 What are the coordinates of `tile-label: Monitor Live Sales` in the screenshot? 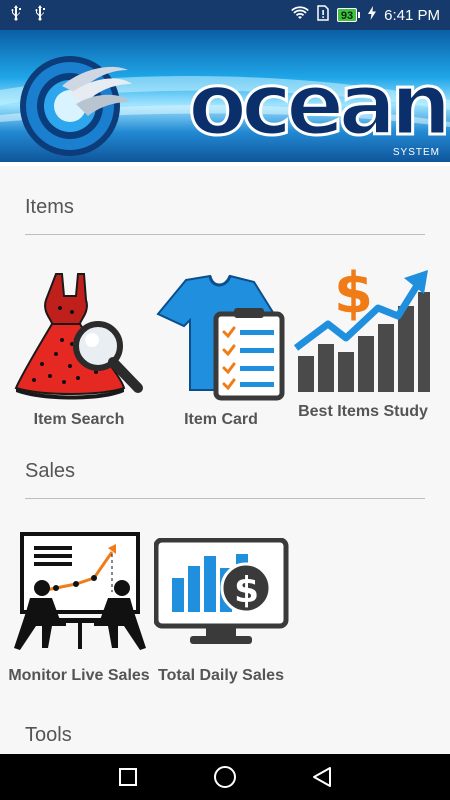 It's located at (79, 675).